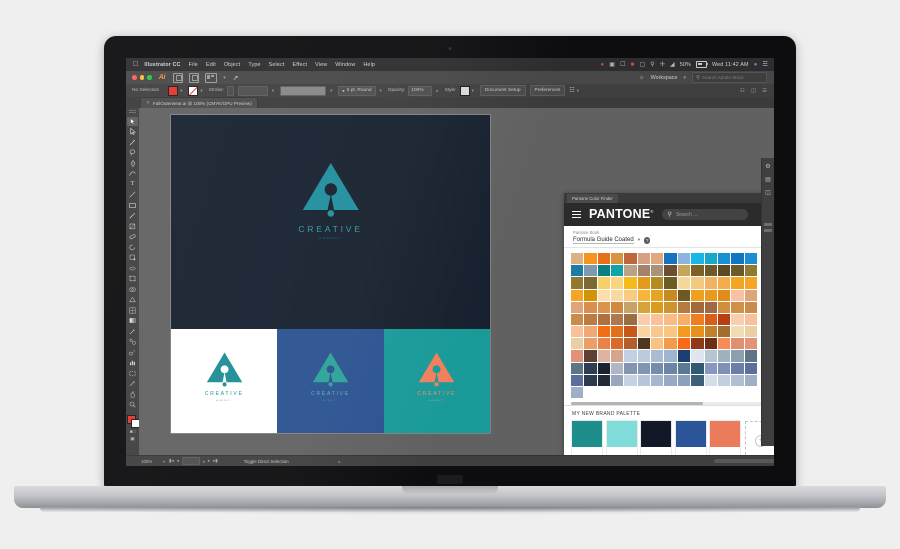  Describe the element at coordinates (133, 431) in the screenshot. I see `color-mode-icons: ■□` at that location.